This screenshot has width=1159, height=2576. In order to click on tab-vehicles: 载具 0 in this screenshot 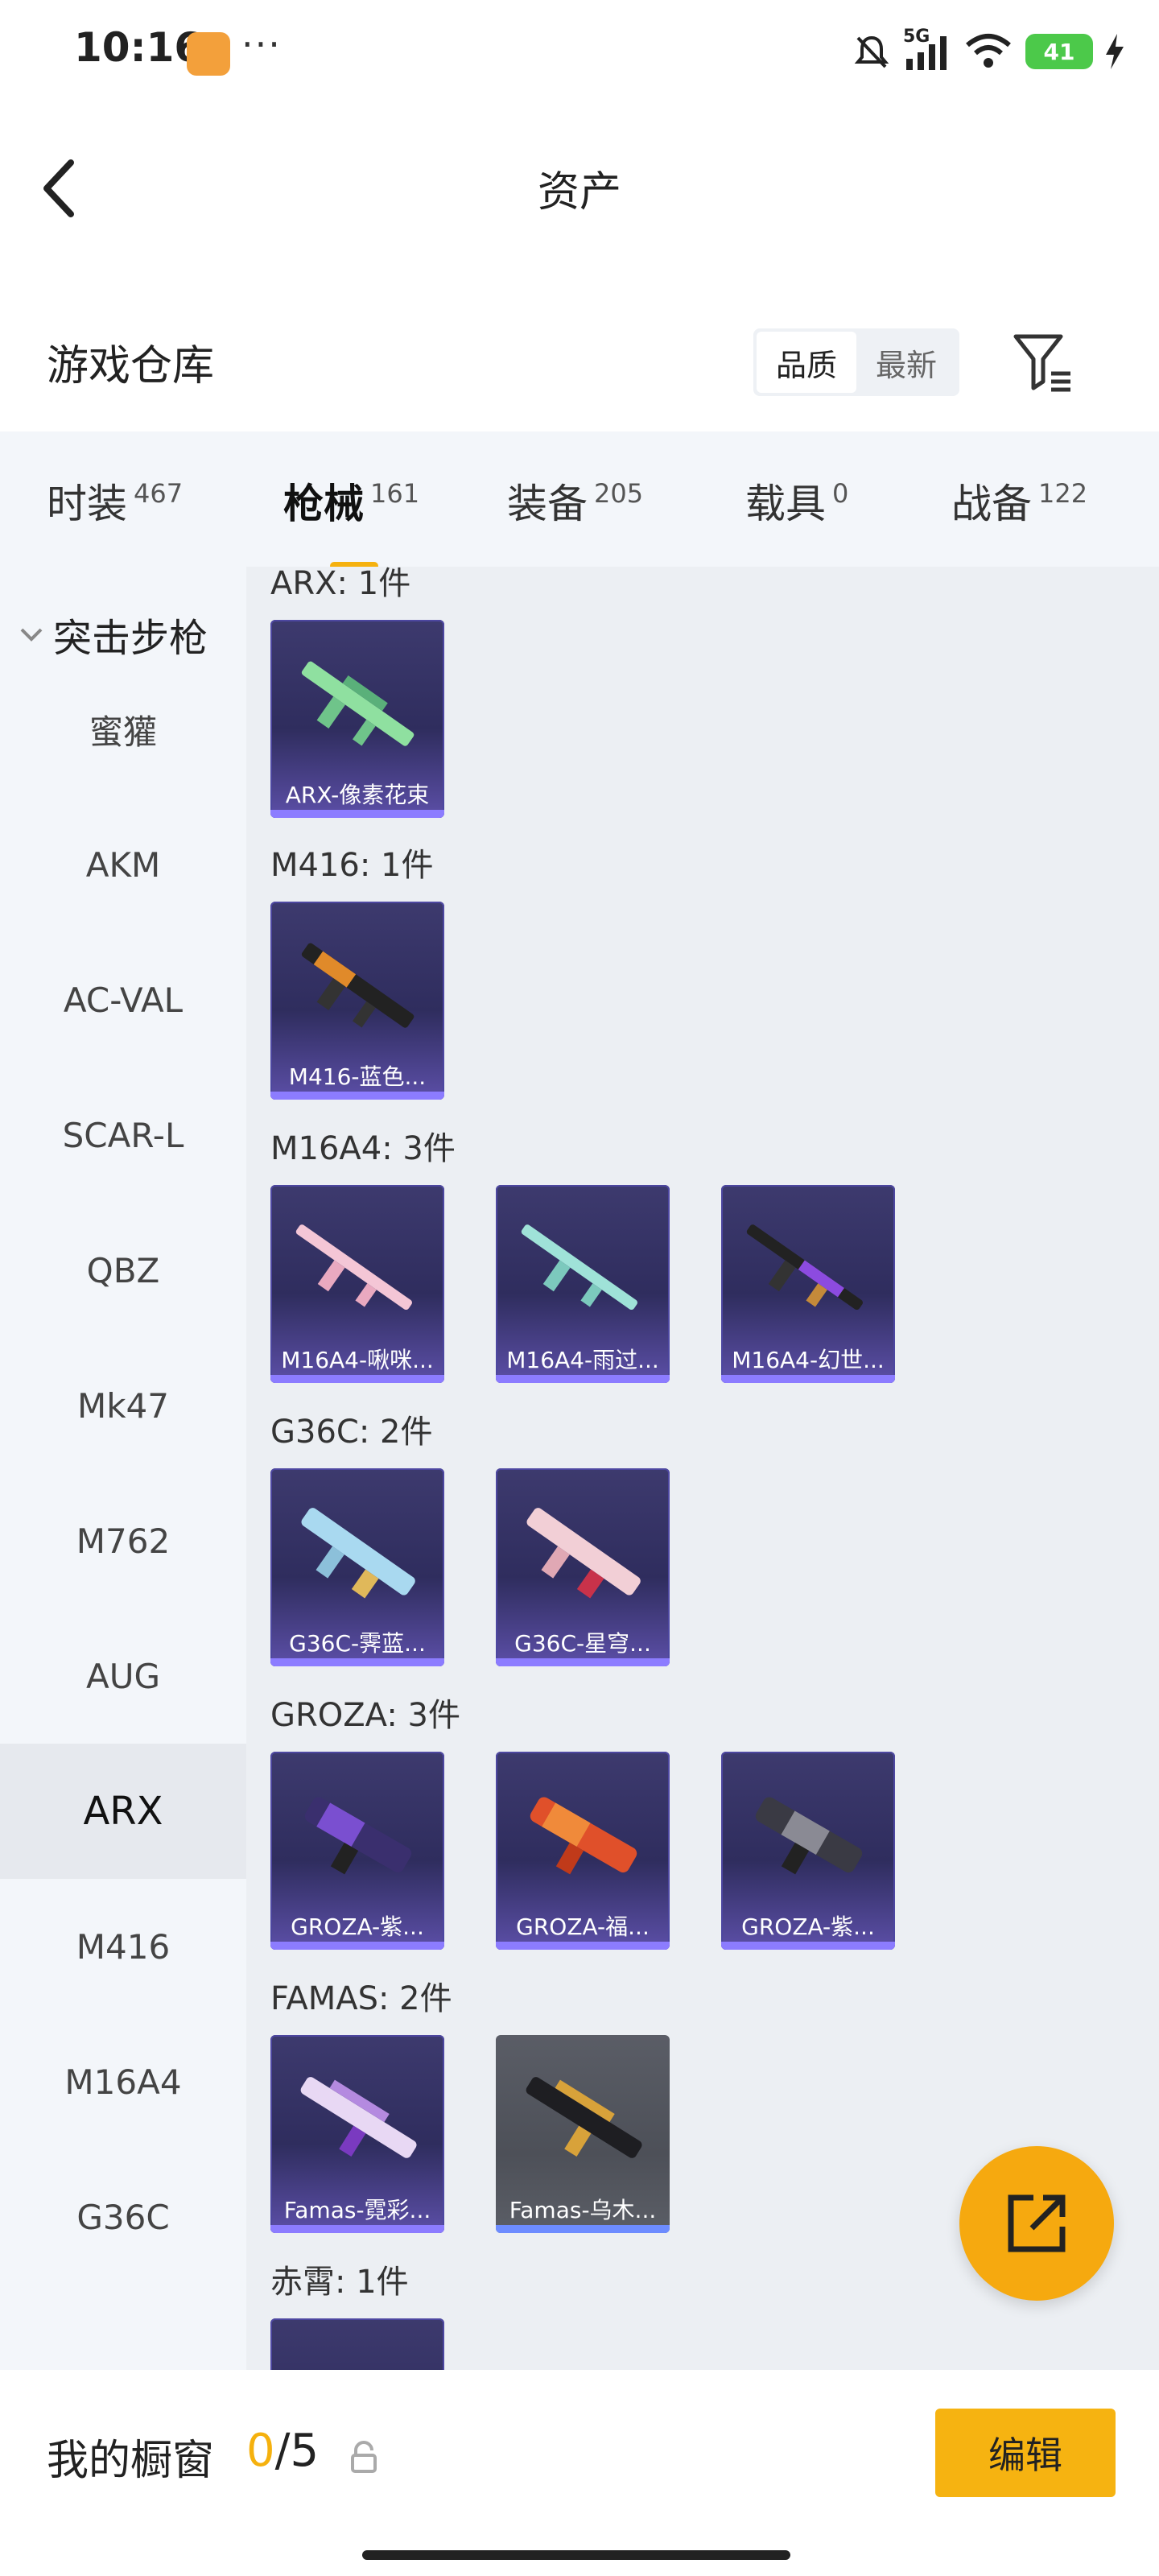, I will do `click(796, 501)`.